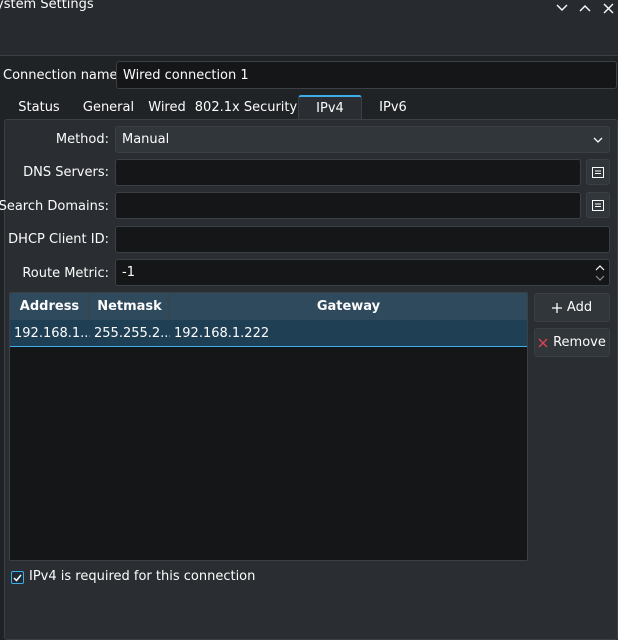 The image size is (618, 640). I want to click on table-header: Address Netmask Gateway, so click(268, 306).